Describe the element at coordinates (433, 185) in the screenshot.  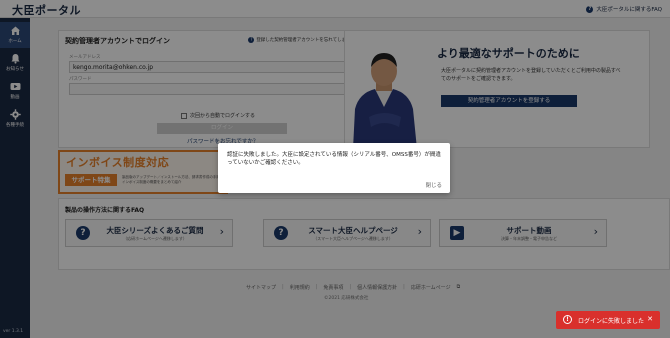
I see `dialog-close-button: 閉じる` at that location.